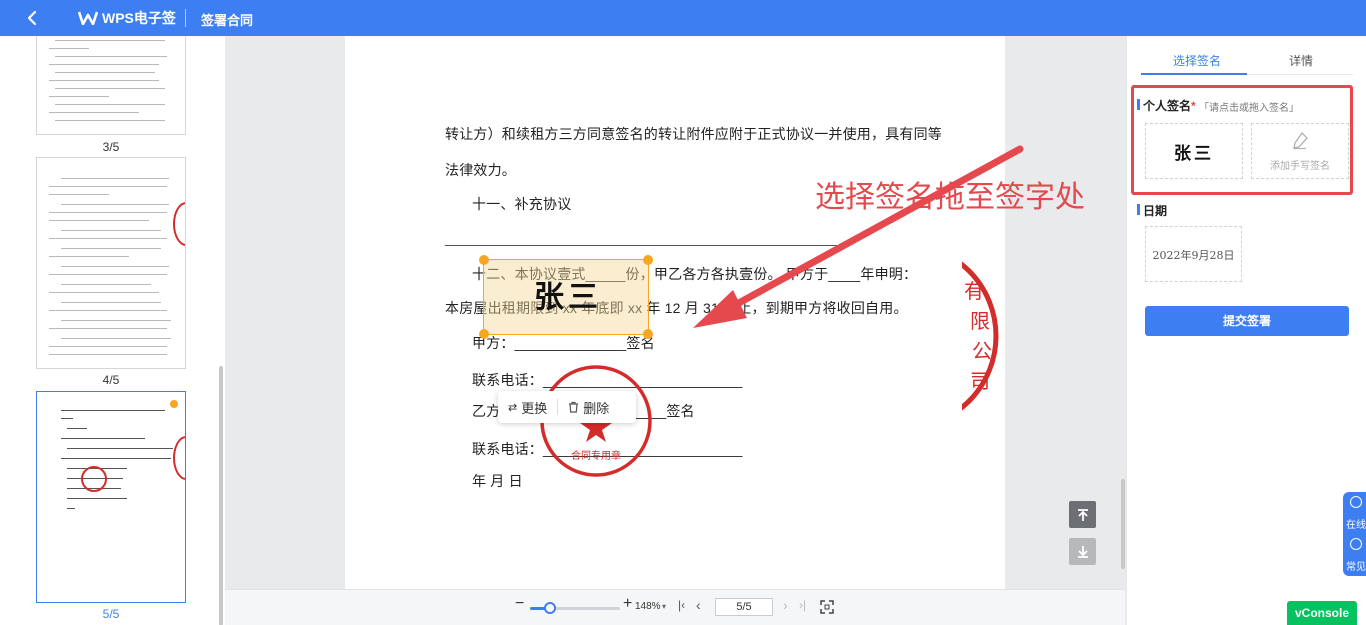  Describe the element at coordinates (1300, 151) in the screenshot. I see `add-handwritten-signature-button: 添加手写签名` at that location.